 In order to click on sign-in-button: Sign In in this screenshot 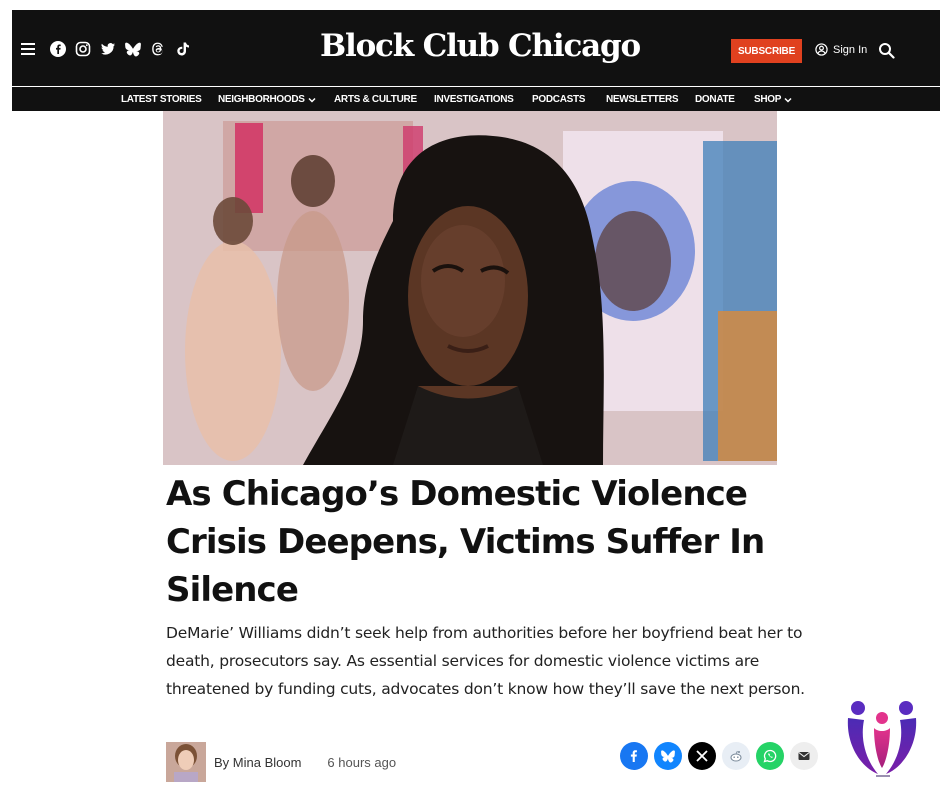, I will do `click(841, 49)`.